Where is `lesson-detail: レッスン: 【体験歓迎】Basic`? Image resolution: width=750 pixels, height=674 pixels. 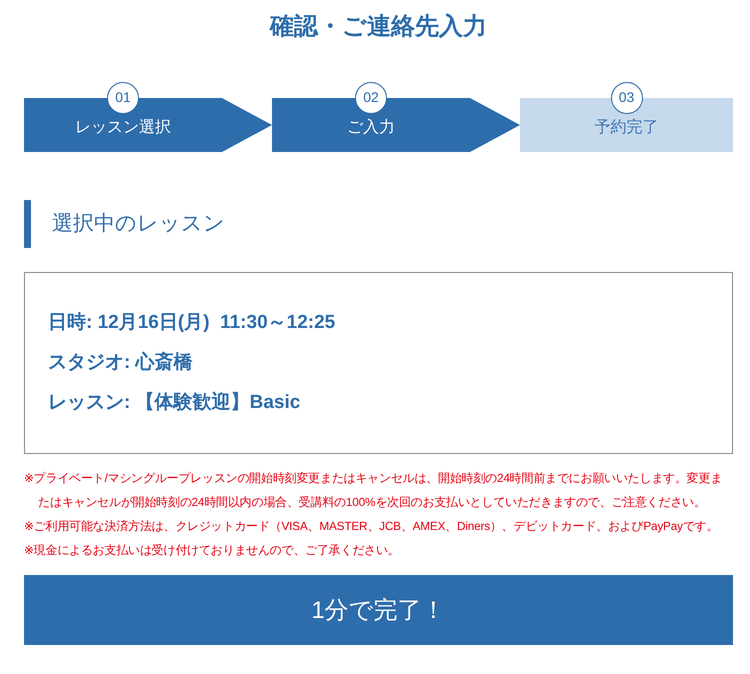
lesson-detail: レッスン: 【体験歓迎】Basic is located at coordinates (175, 402).